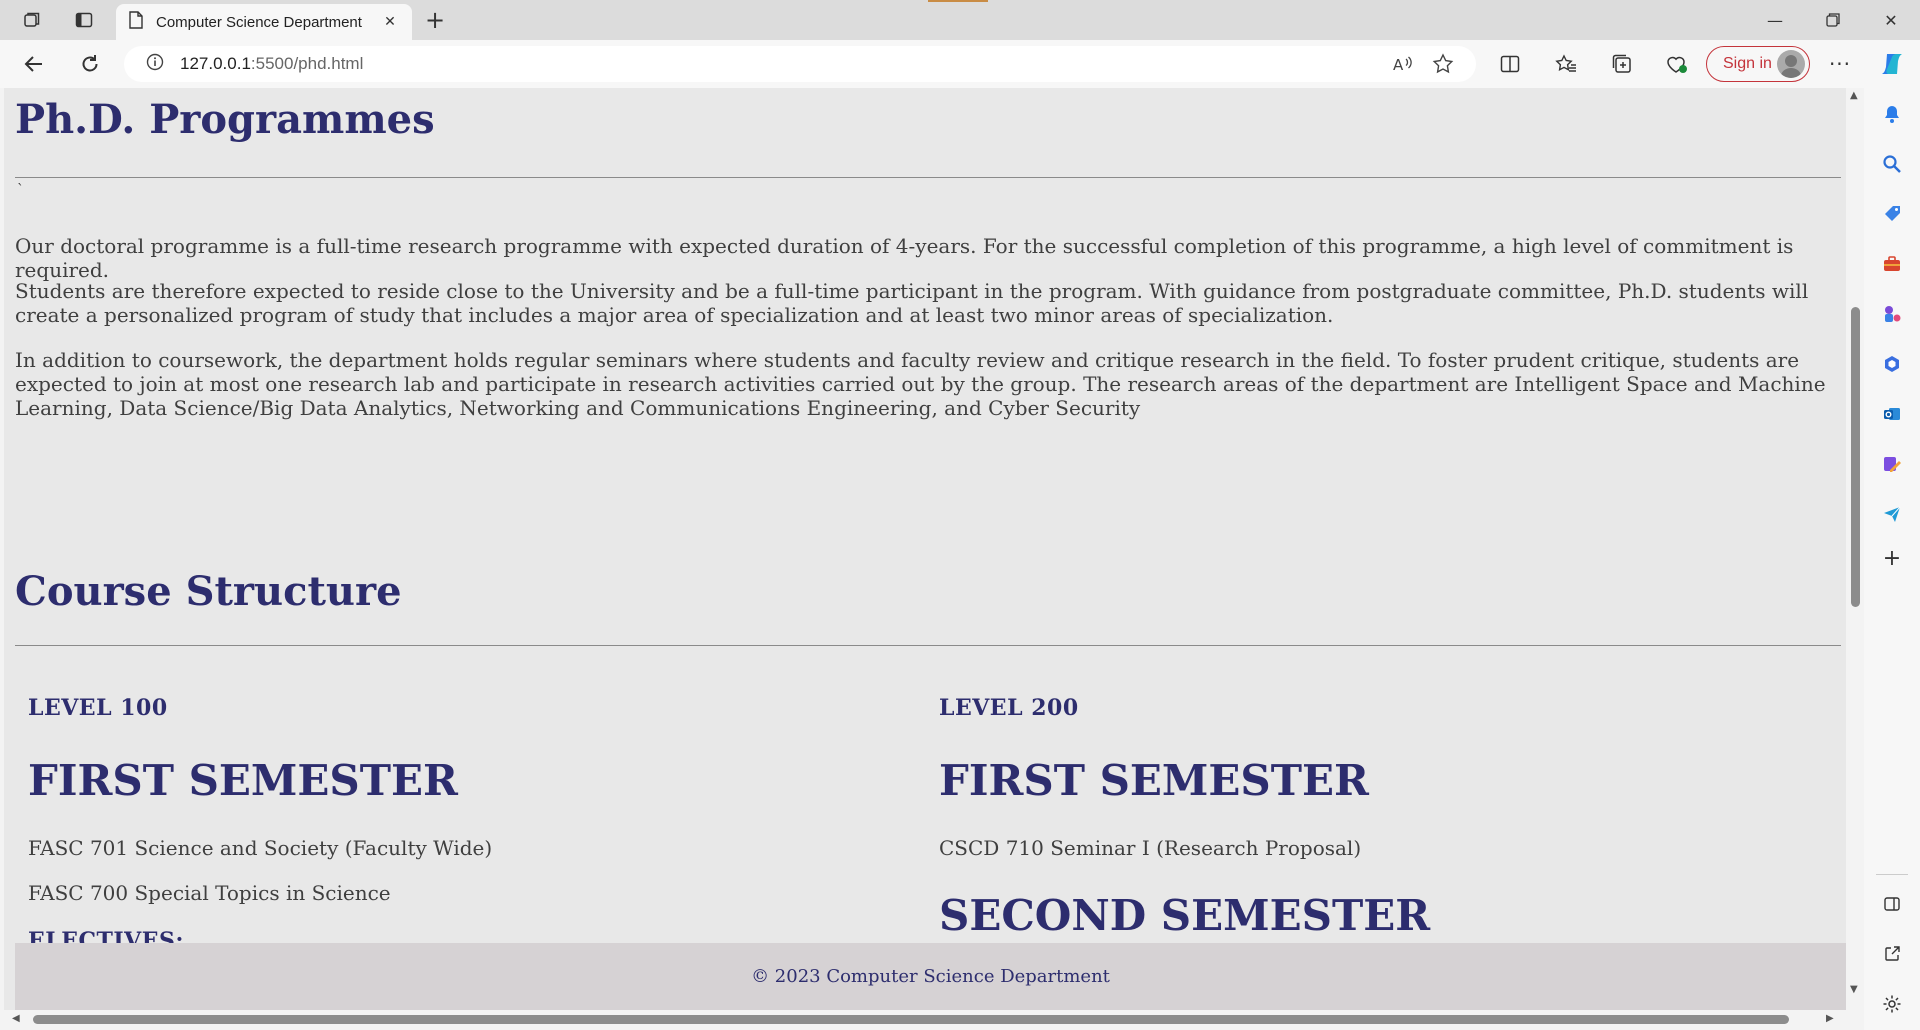  I want to click on restore-button, so click(1833, 20).